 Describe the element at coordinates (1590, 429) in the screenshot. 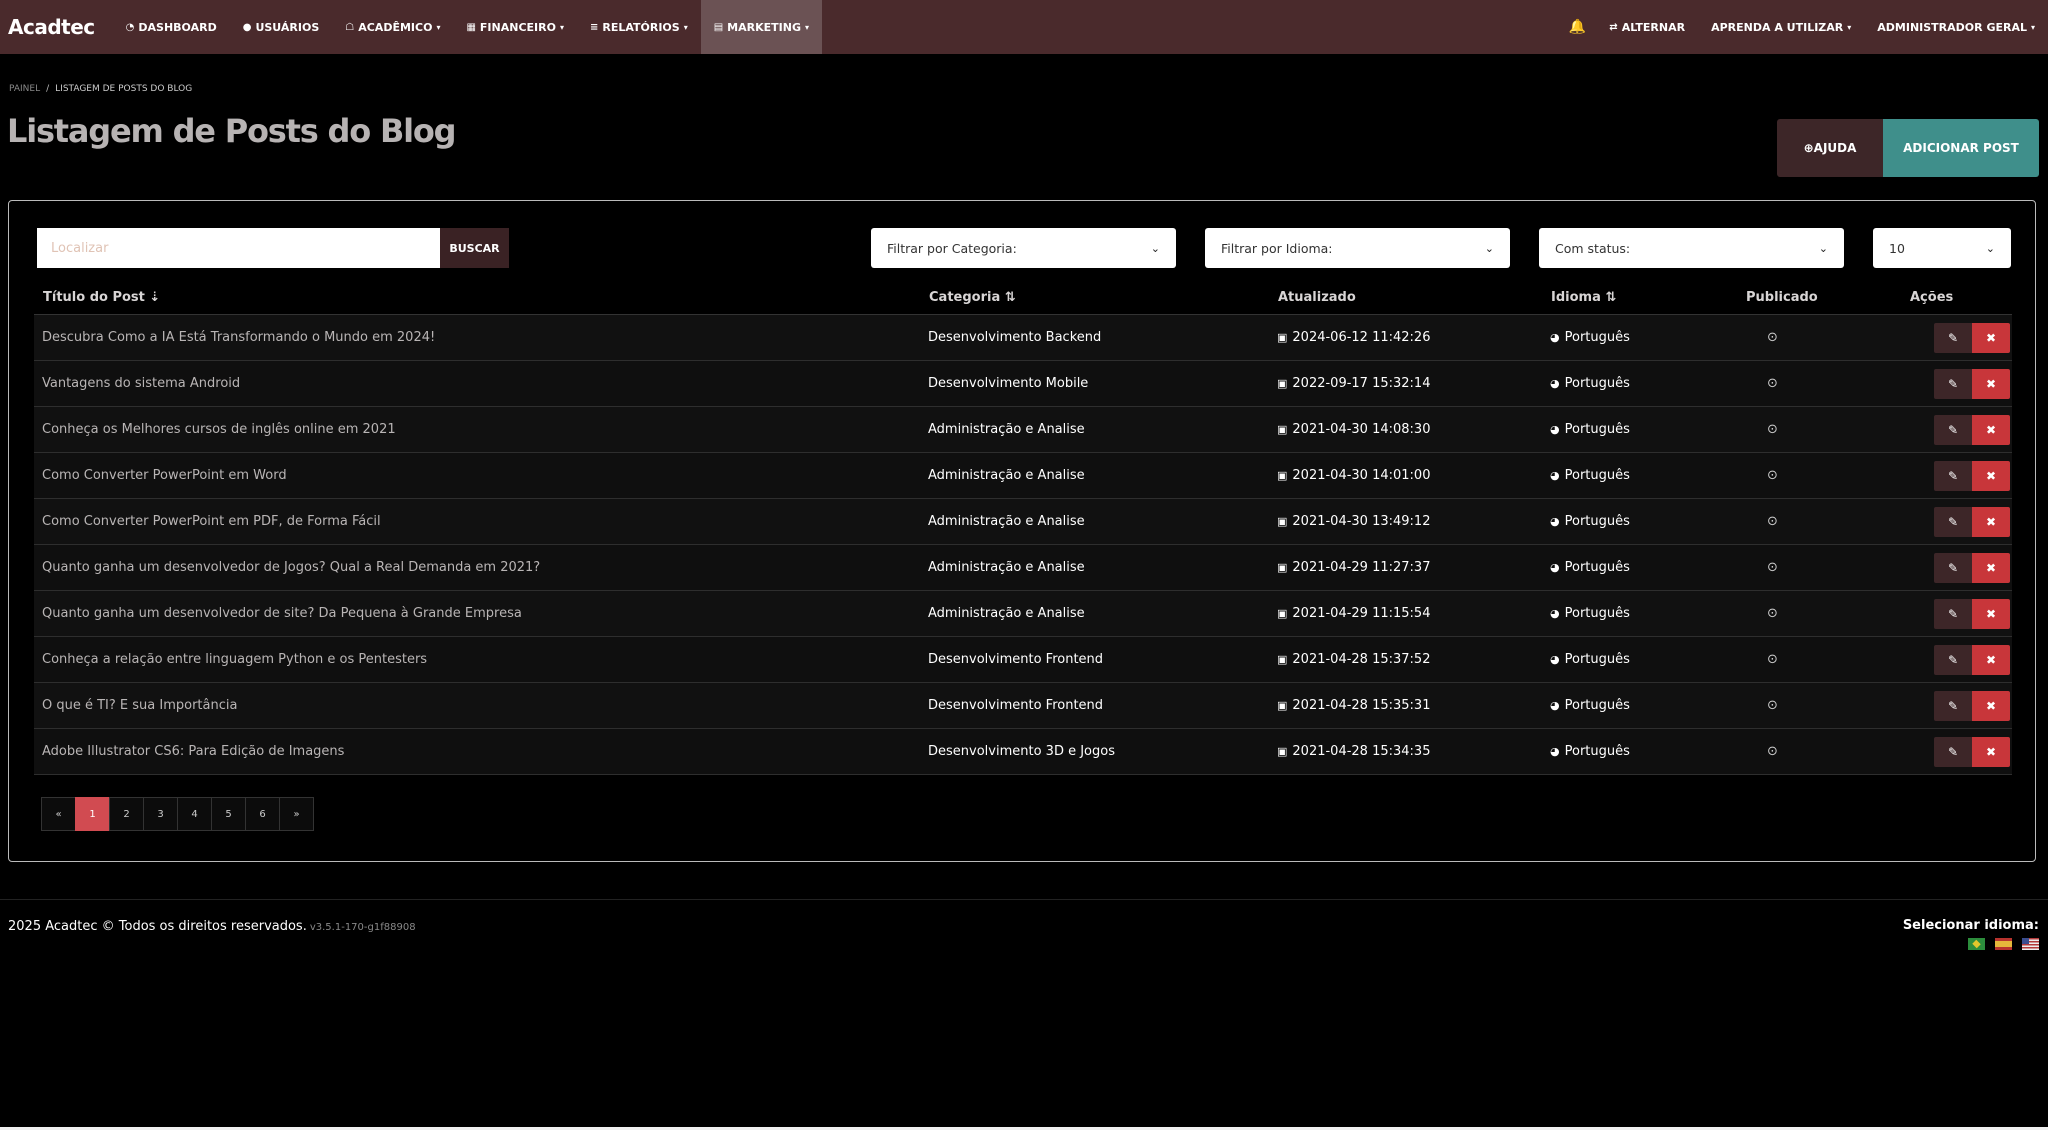

I see `post-language: ◕ Português` at that location.